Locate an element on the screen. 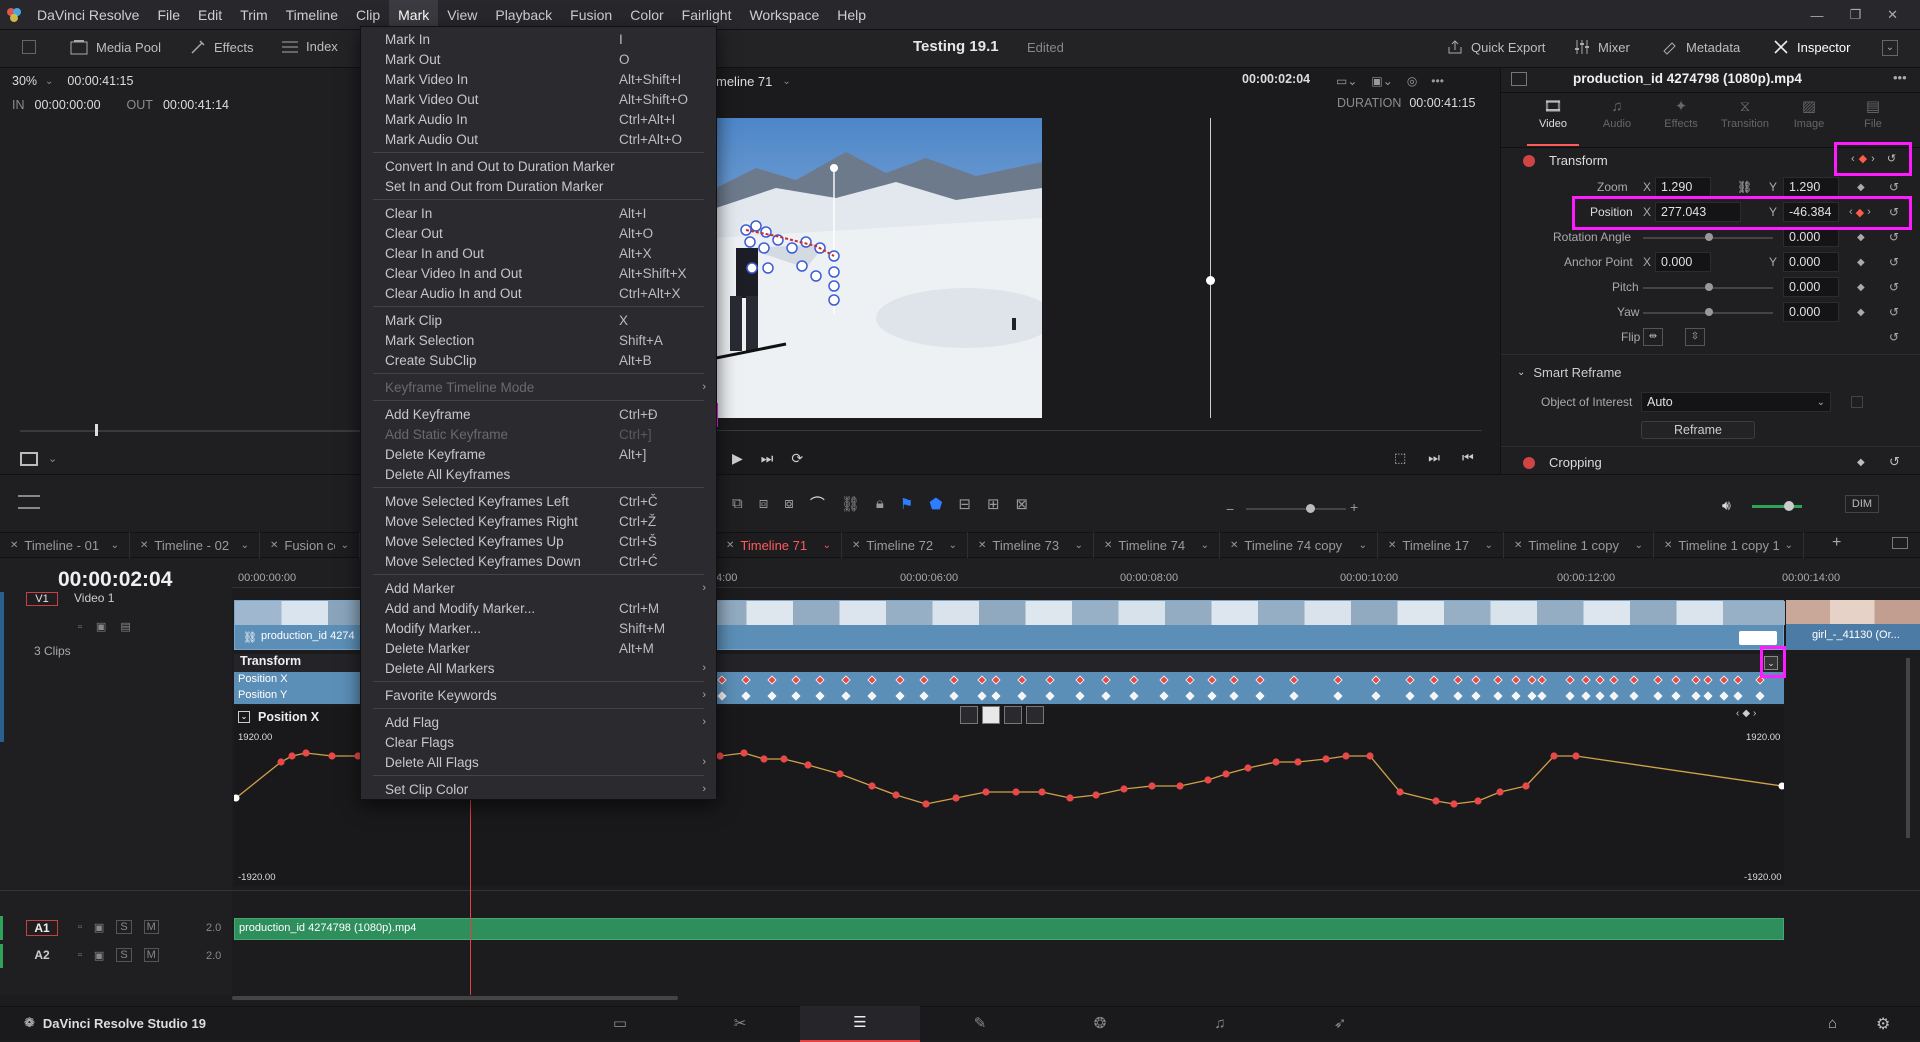 This screenshot has width=1920, height=1042. auto-select-icon: ▣ is located at coordinates (101, 626).